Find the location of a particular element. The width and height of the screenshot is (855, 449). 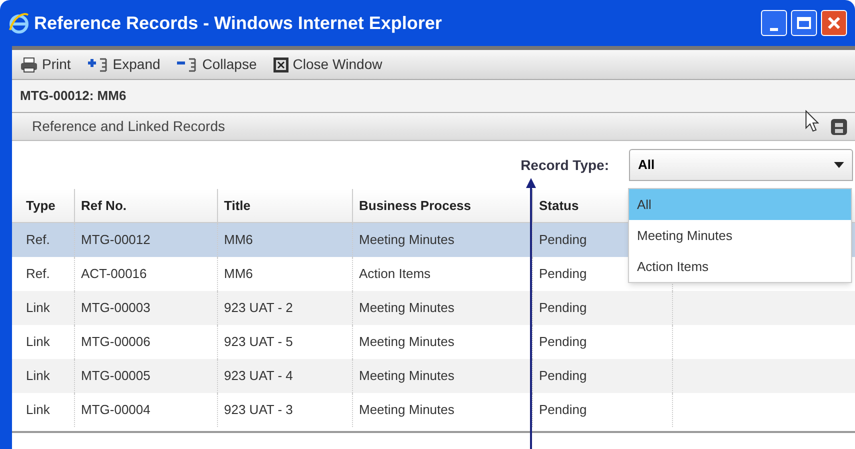

close-button: Close Window is located at coordinates (327, 64).